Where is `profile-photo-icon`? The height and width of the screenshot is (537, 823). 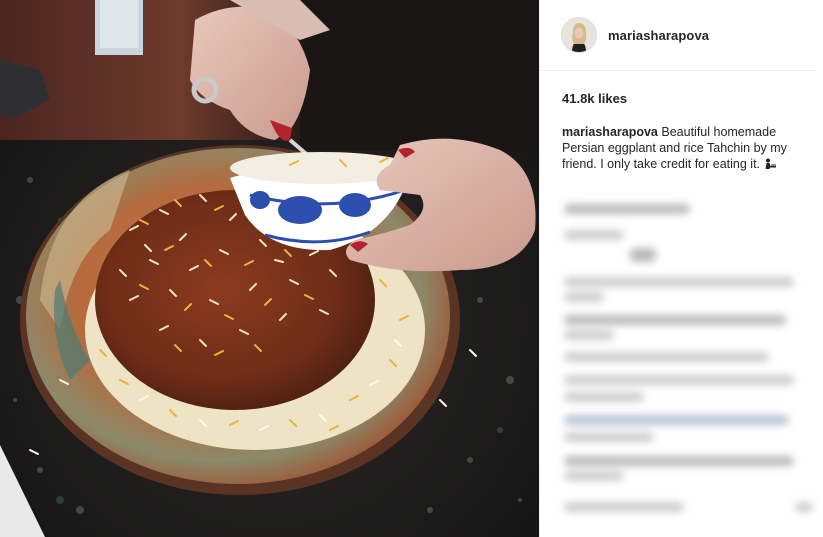
profile-photo-icon is located at coordinates (579, 35).